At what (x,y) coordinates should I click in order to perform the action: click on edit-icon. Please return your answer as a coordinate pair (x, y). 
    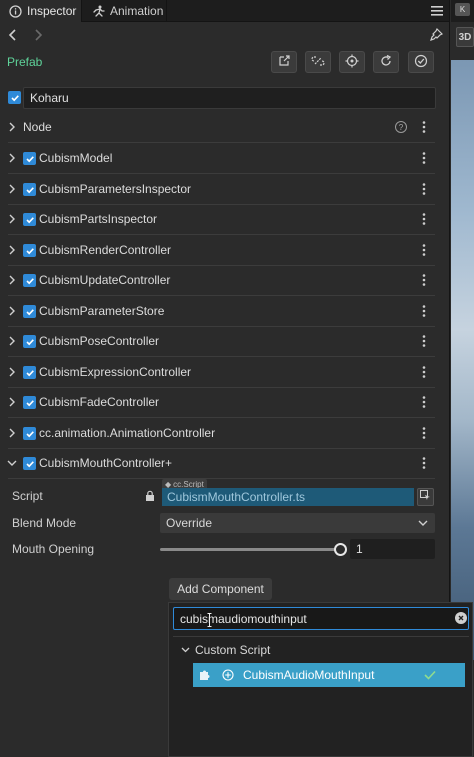
    Looking at the image, I should click on (284, 62).